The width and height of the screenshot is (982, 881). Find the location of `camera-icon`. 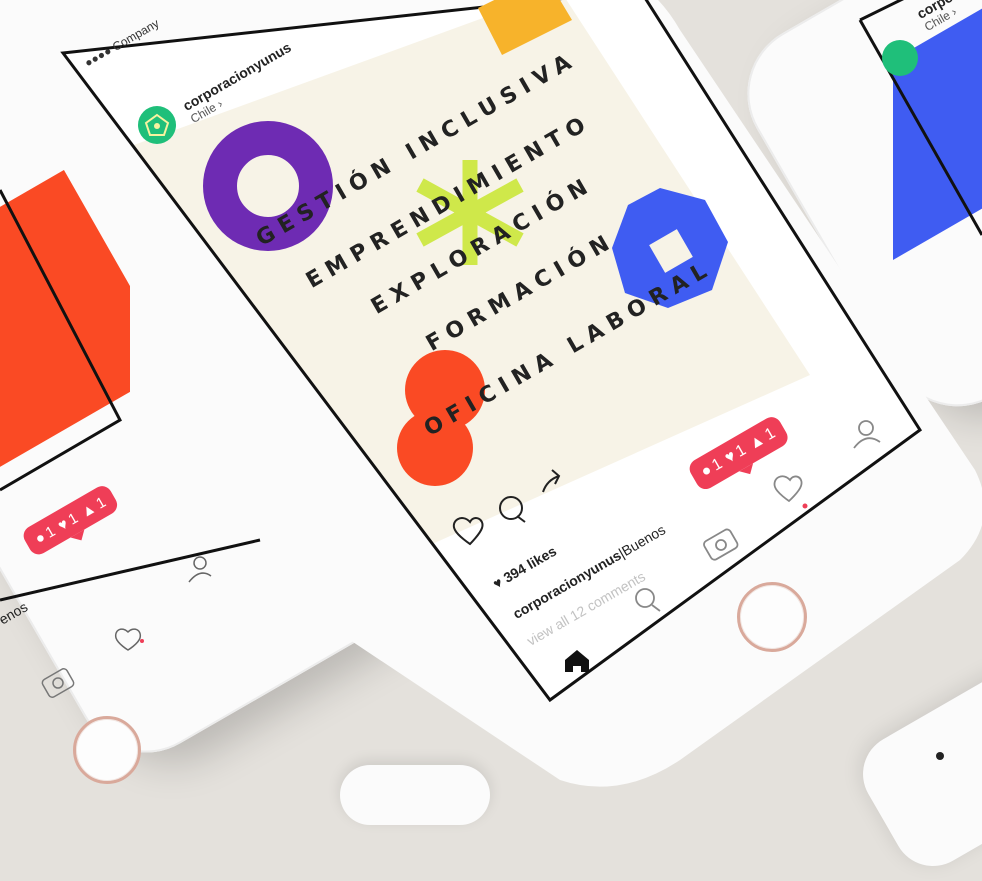

camera-icon is located at coordinates (721, 544).